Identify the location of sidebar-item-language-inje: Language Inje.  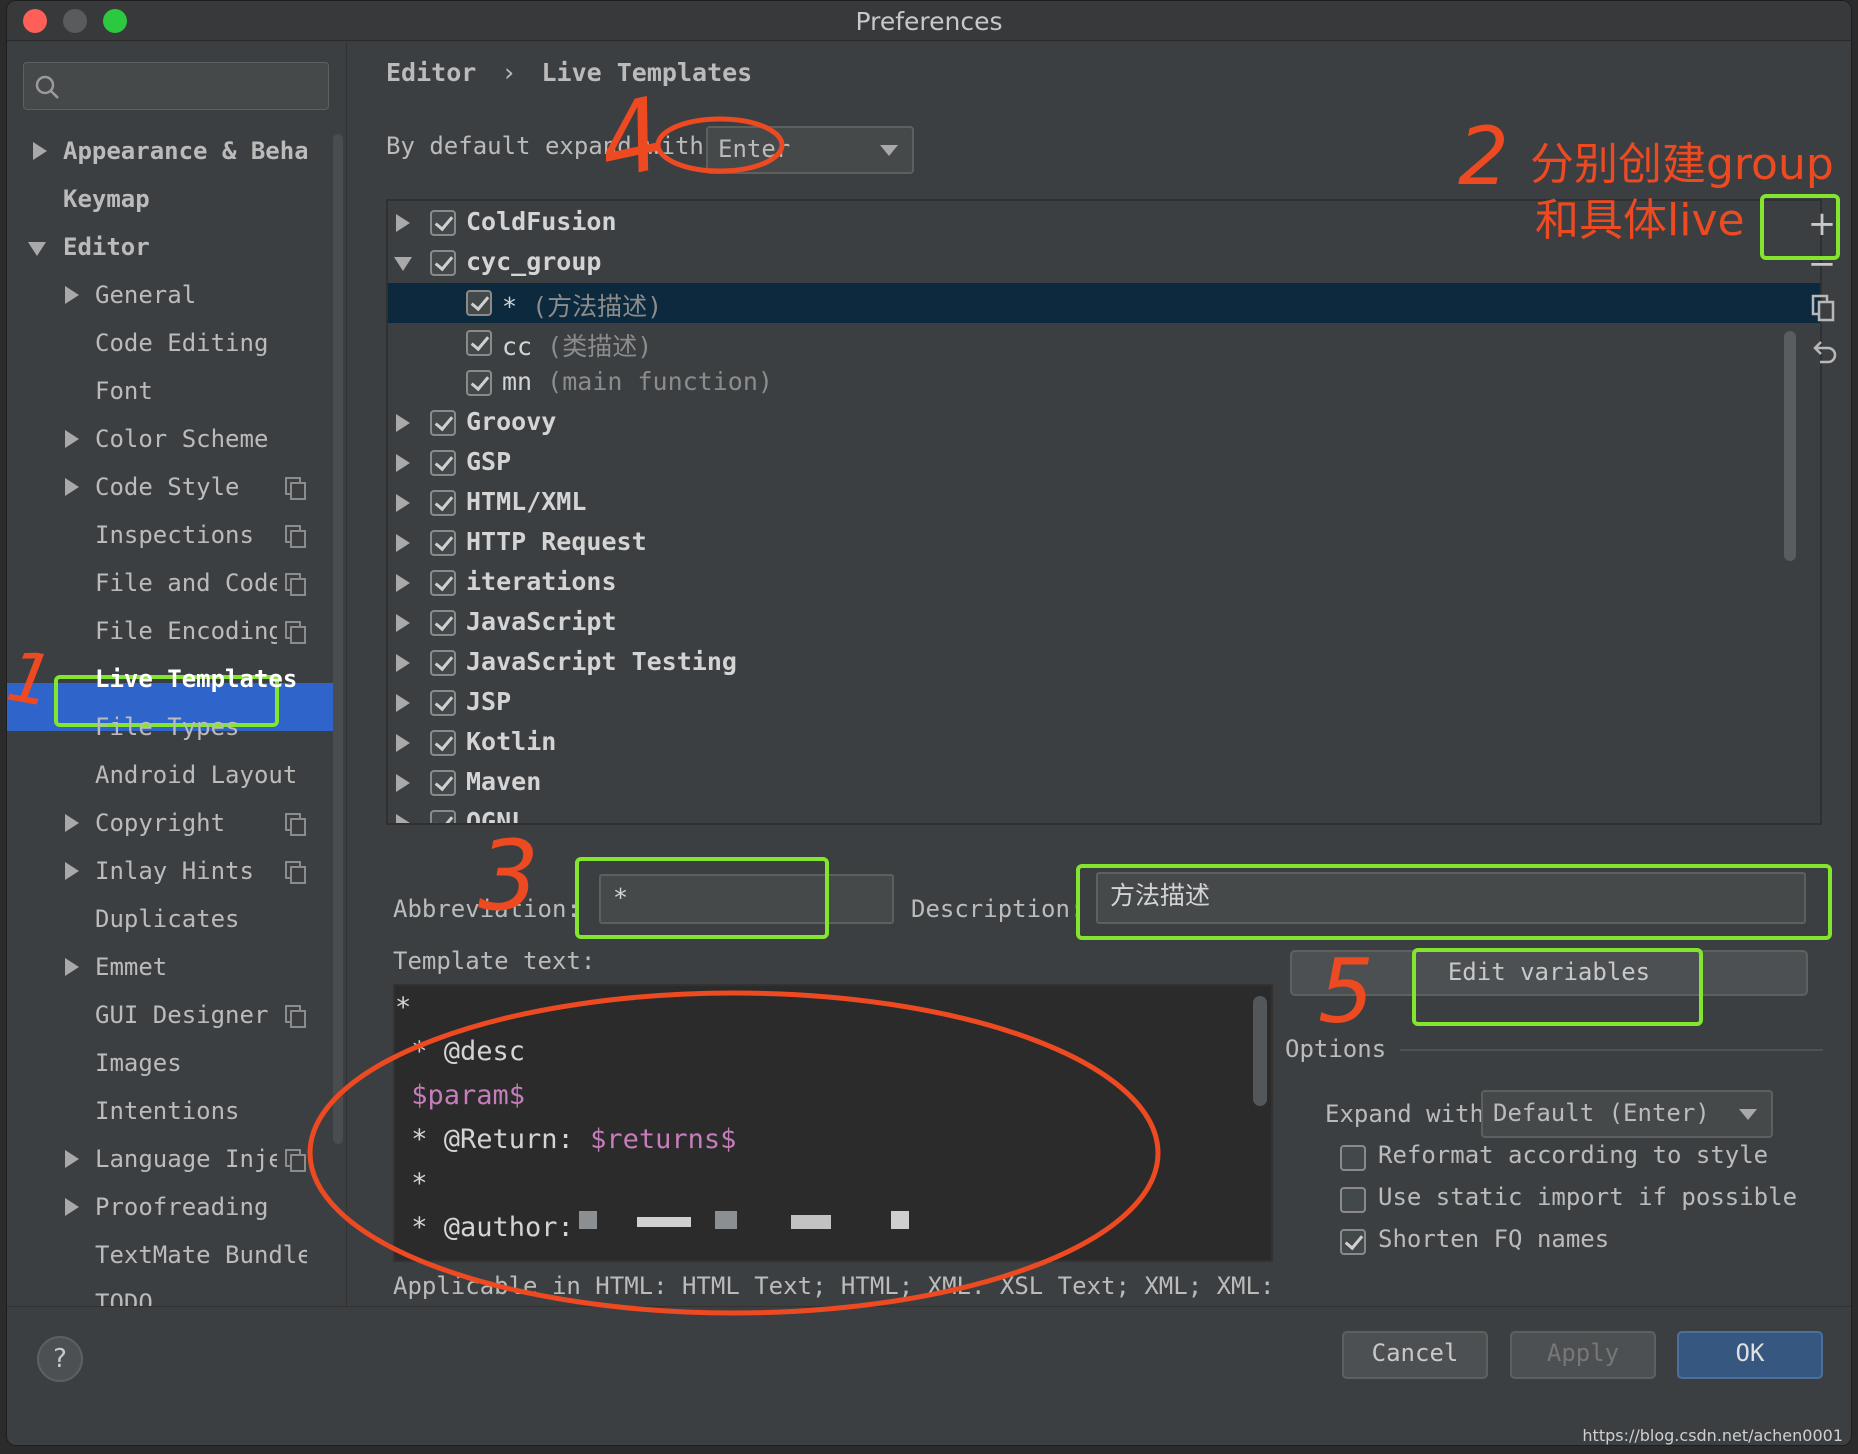
(167, 1159).